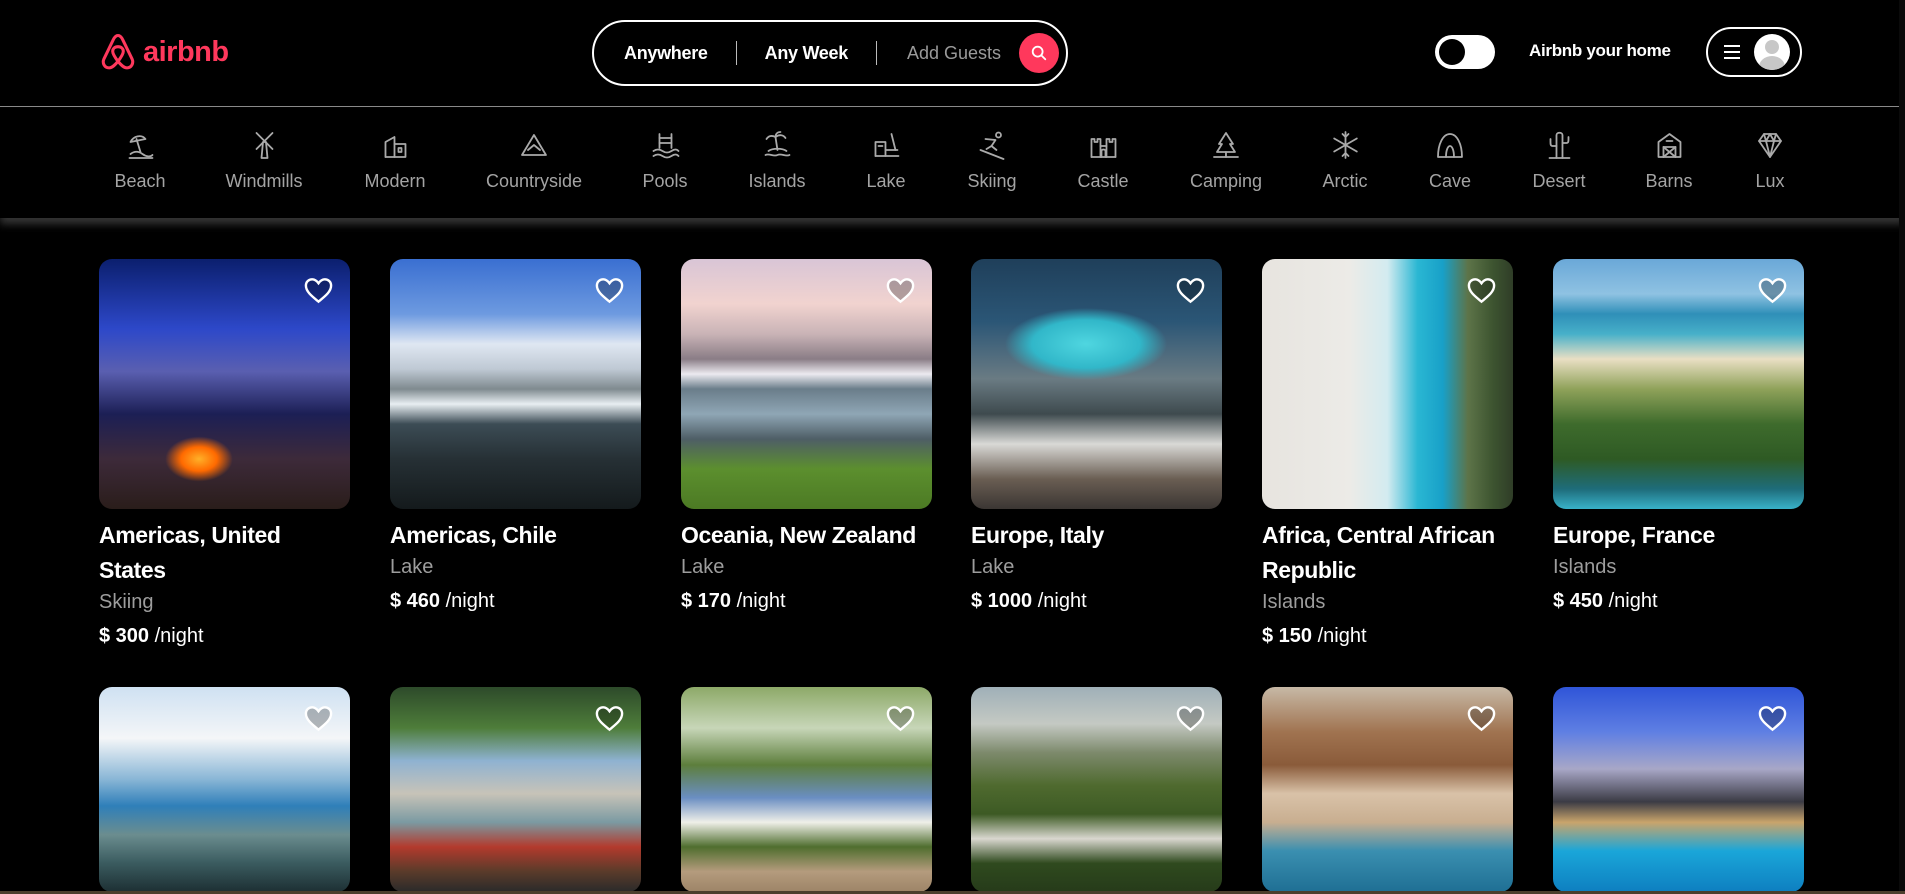 The image size is (1905, 894). Describe the element at coordinates (1039, 53) in the screenshot. I see `search-button` at that location.